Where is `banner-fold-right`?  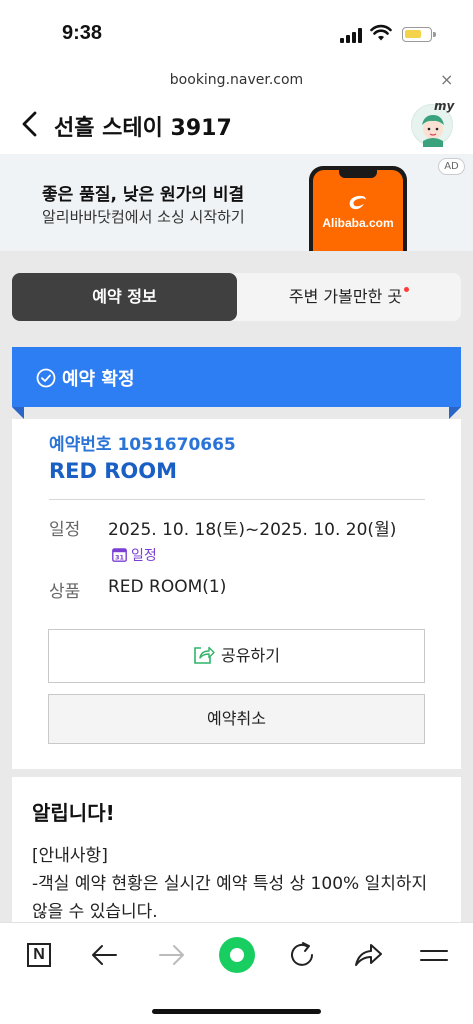
banner-fold-right is located at coordinates (455, 413).